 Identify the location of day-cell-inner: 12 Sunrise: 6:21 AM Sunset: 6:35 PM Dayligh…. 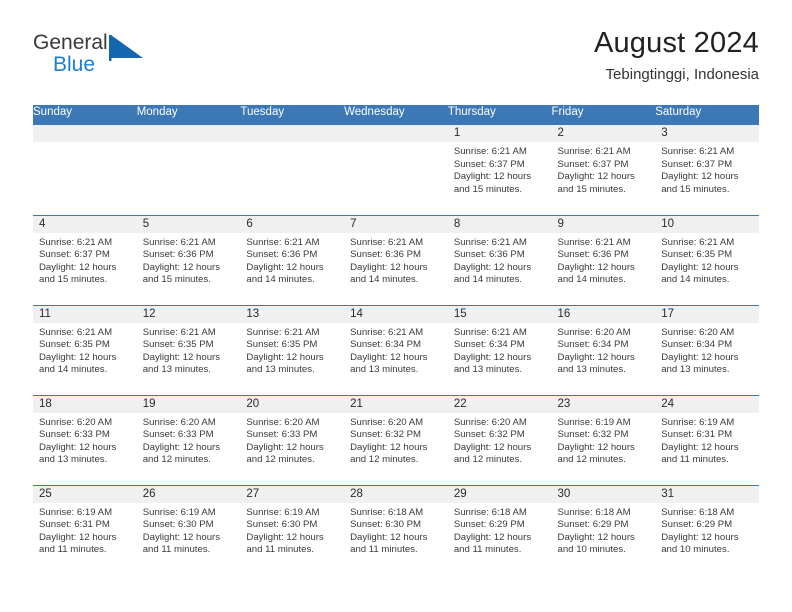
(188, 349).